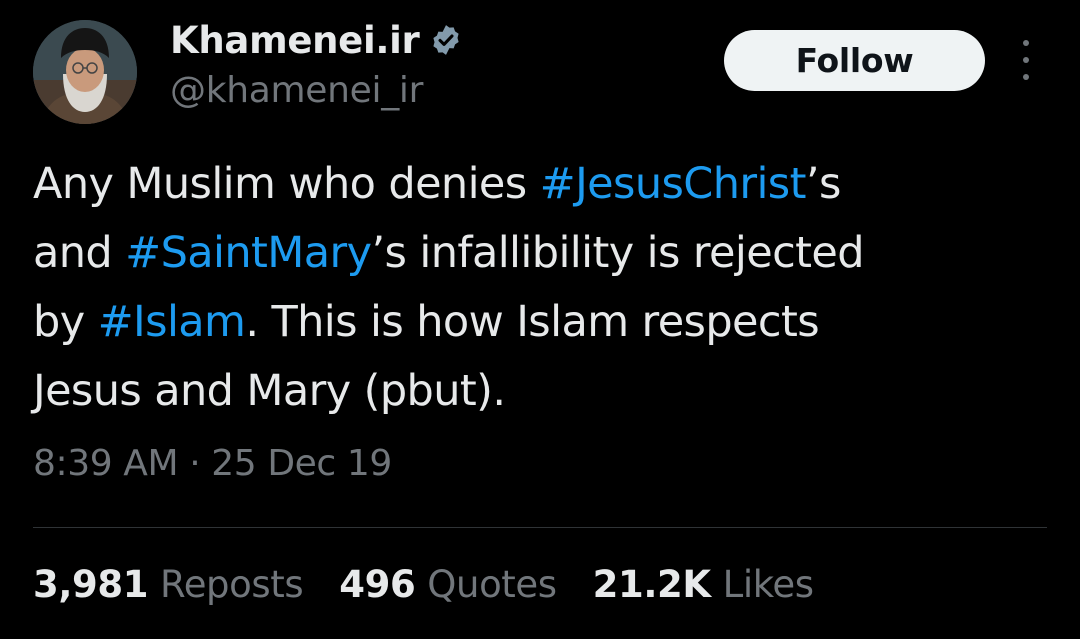 This screenshot has height=639, width=1080. I want to click on tweet-timestamp: 8:39 AM · 25 Dec 19, so click(212, 463).